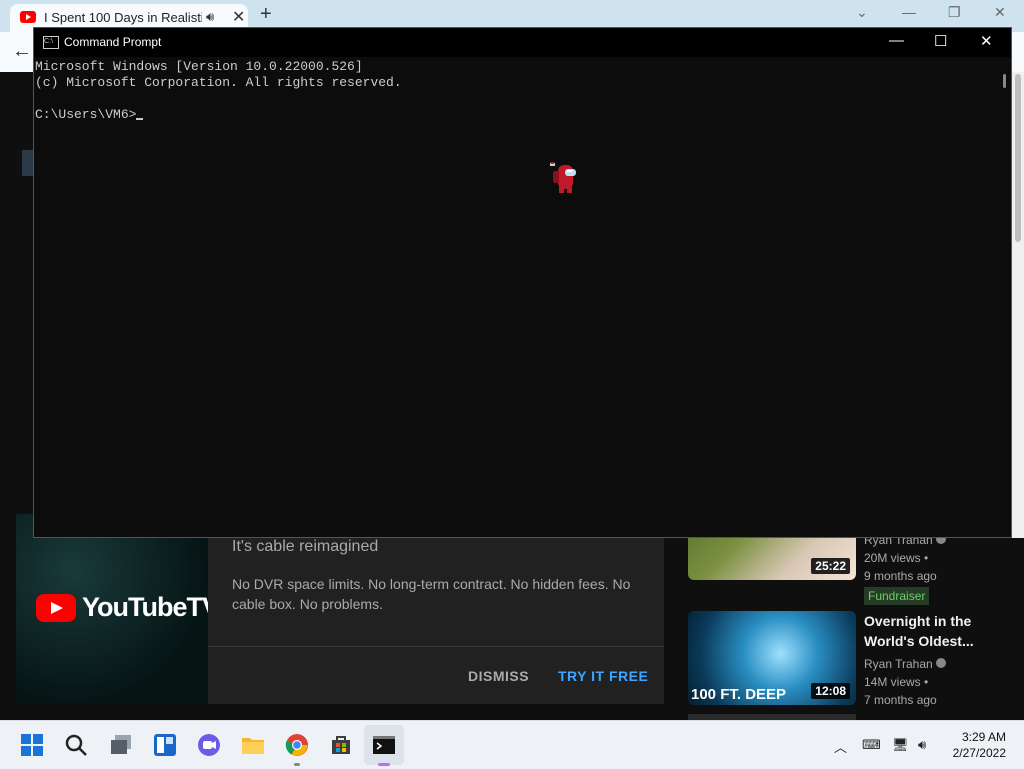 This screenshot has height=769, width=1024. Describe the element at coordinates (121, 745) in the screenshot. I see `task-view-icon` at that location.